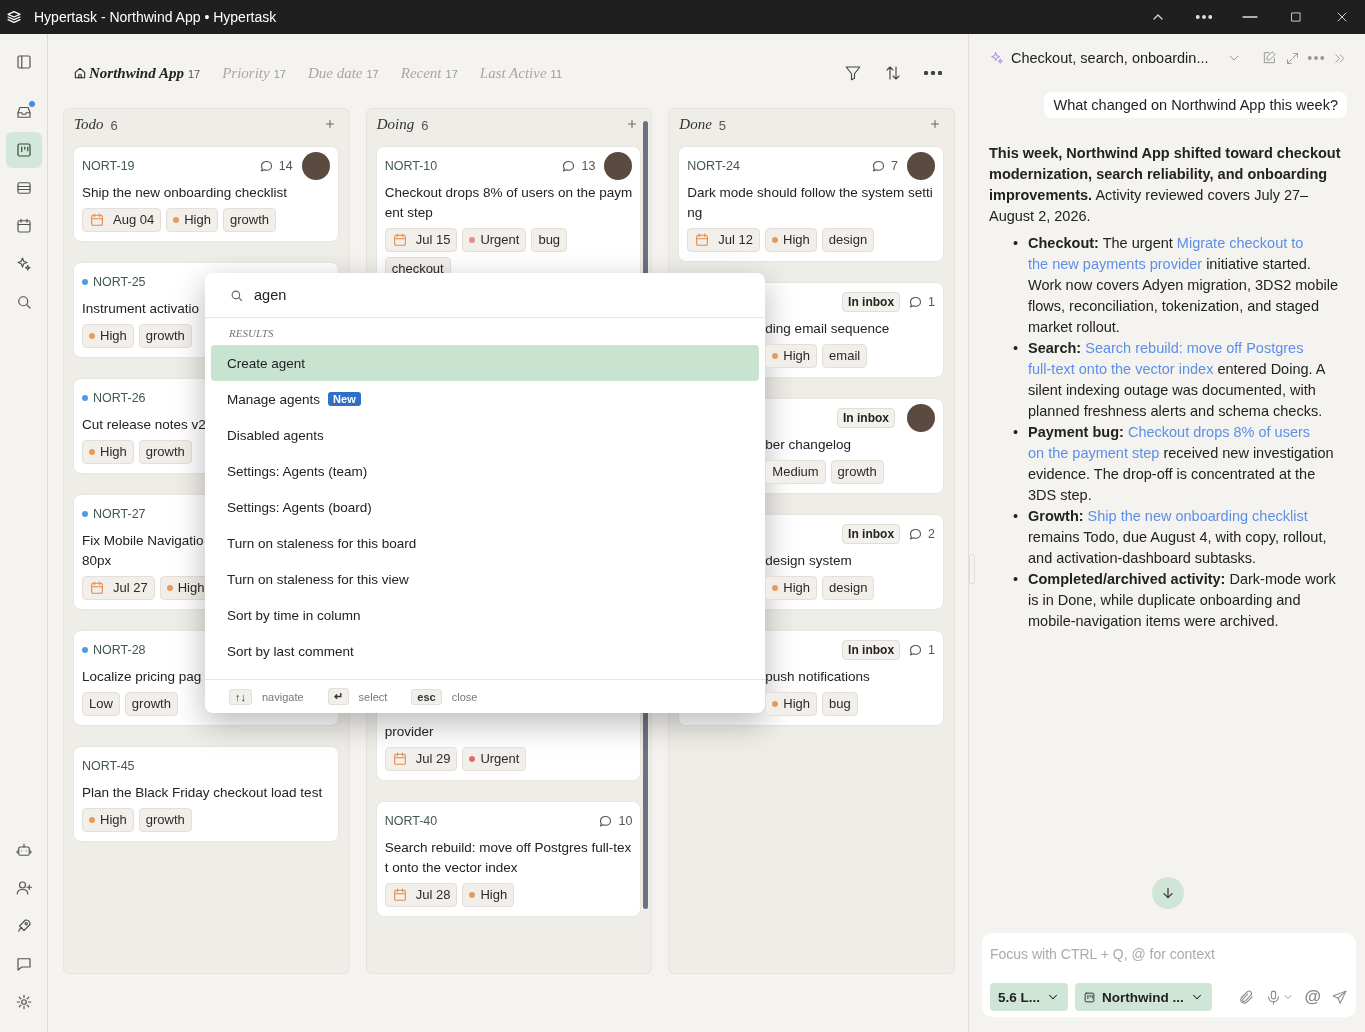  Describe the element at coordinates (130, 588) in the screenshot. I see `due-date: Jul 27` at that location.